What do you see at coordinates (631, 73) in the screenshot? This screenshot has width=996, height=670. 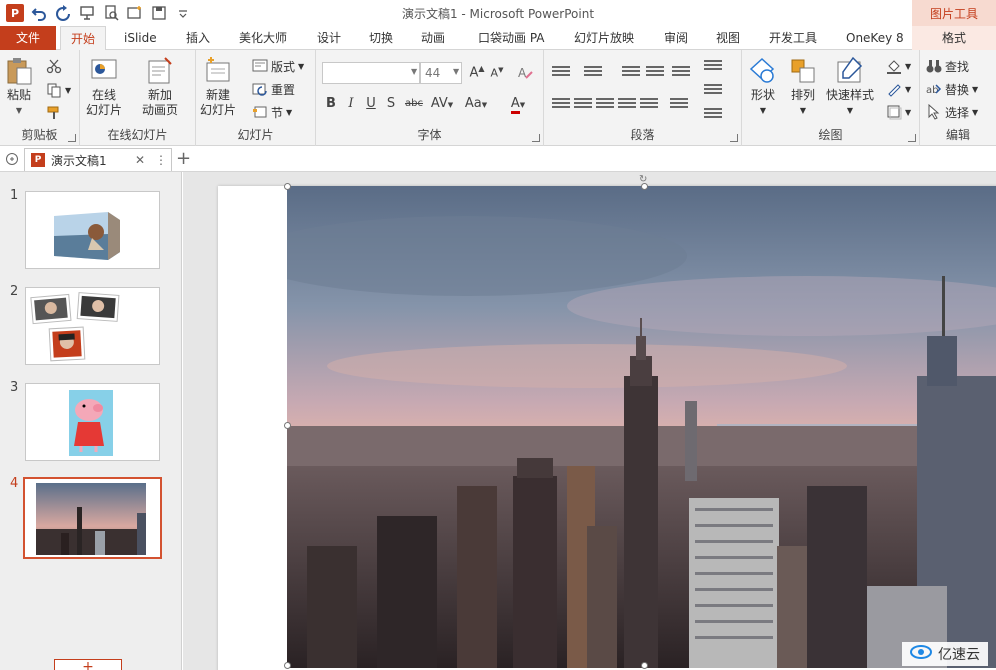 I see `decrease-indent-icon` at bounding box center [631, 73].